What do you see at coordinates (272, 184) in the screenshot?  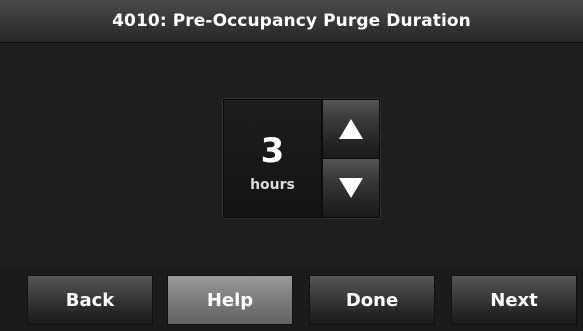 I see `duration-unit: hours` at bounding box center [272, 184].